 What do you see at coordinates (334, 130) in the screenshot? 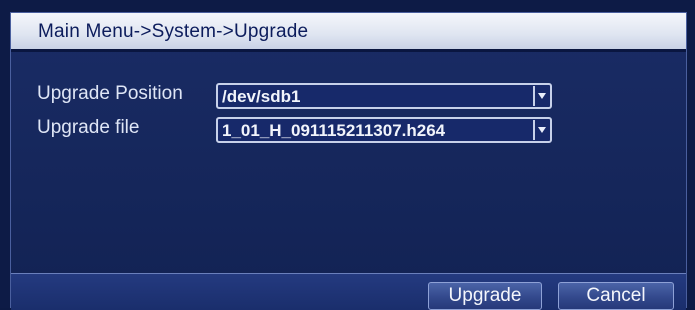
I see `upgrade-file-value: 1_01_H_091115211307.h264` at bounding box center [334, 130].